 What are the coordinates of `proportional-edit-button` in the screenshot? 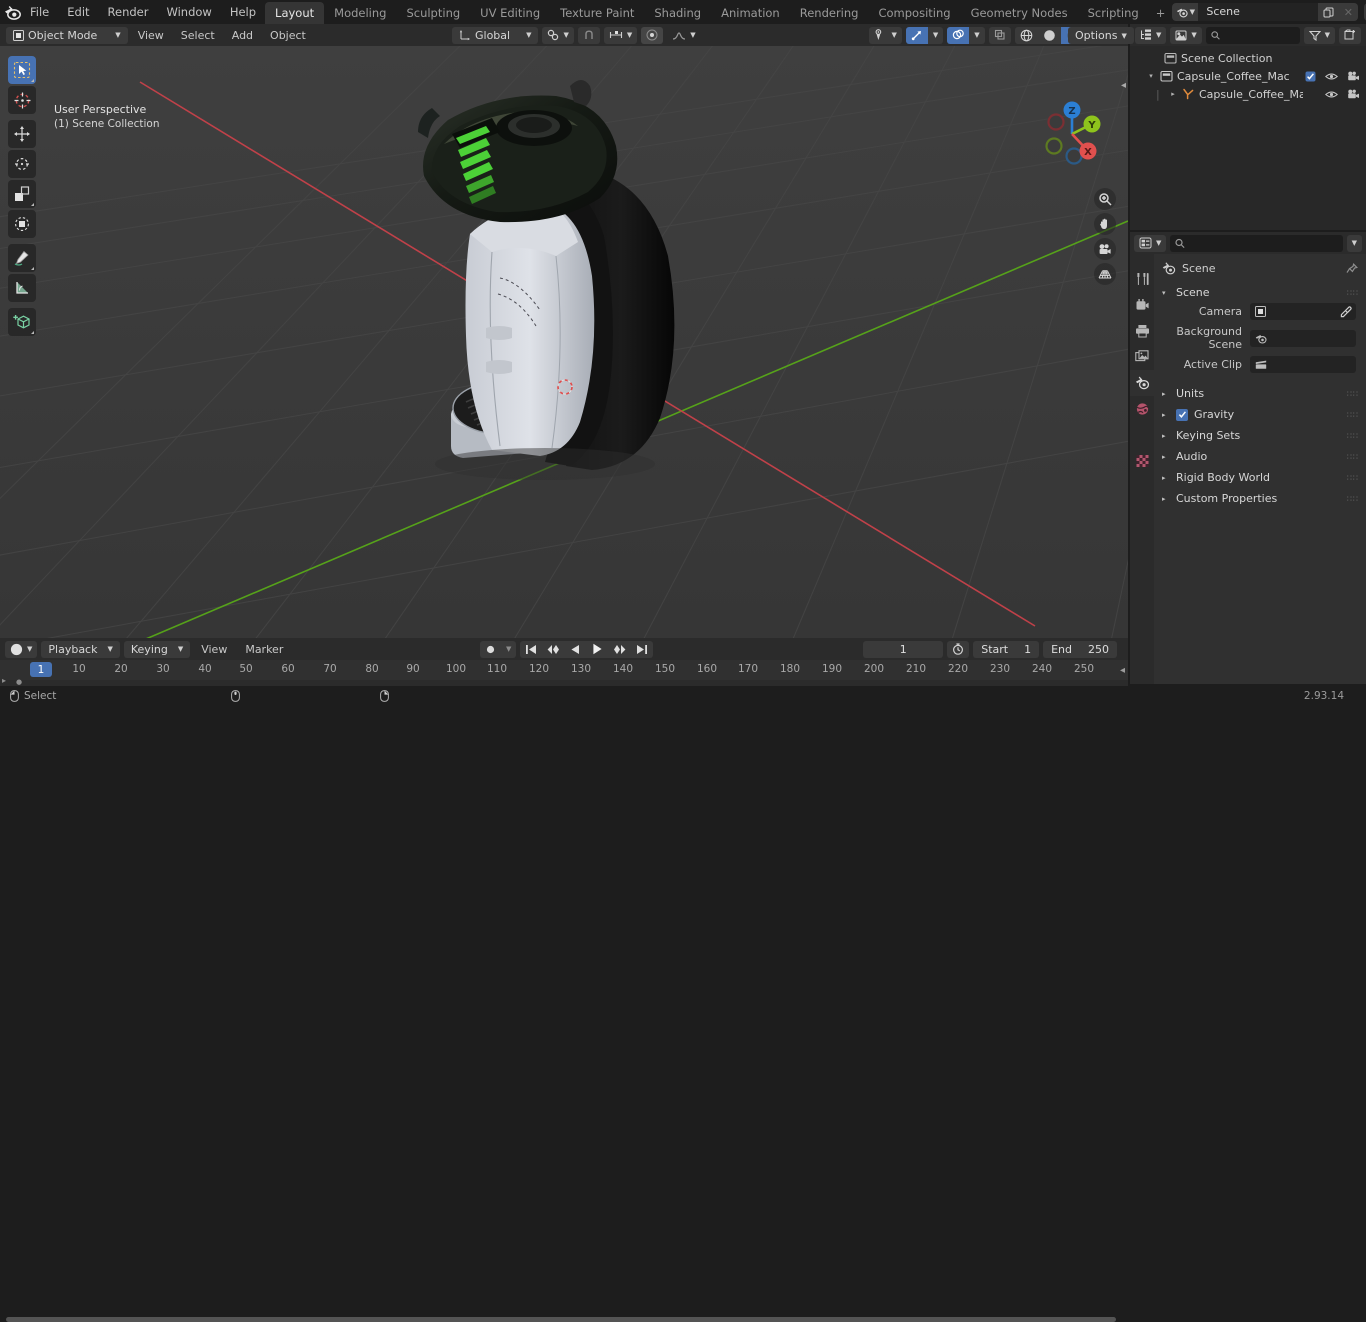 It's located at (652, 35).